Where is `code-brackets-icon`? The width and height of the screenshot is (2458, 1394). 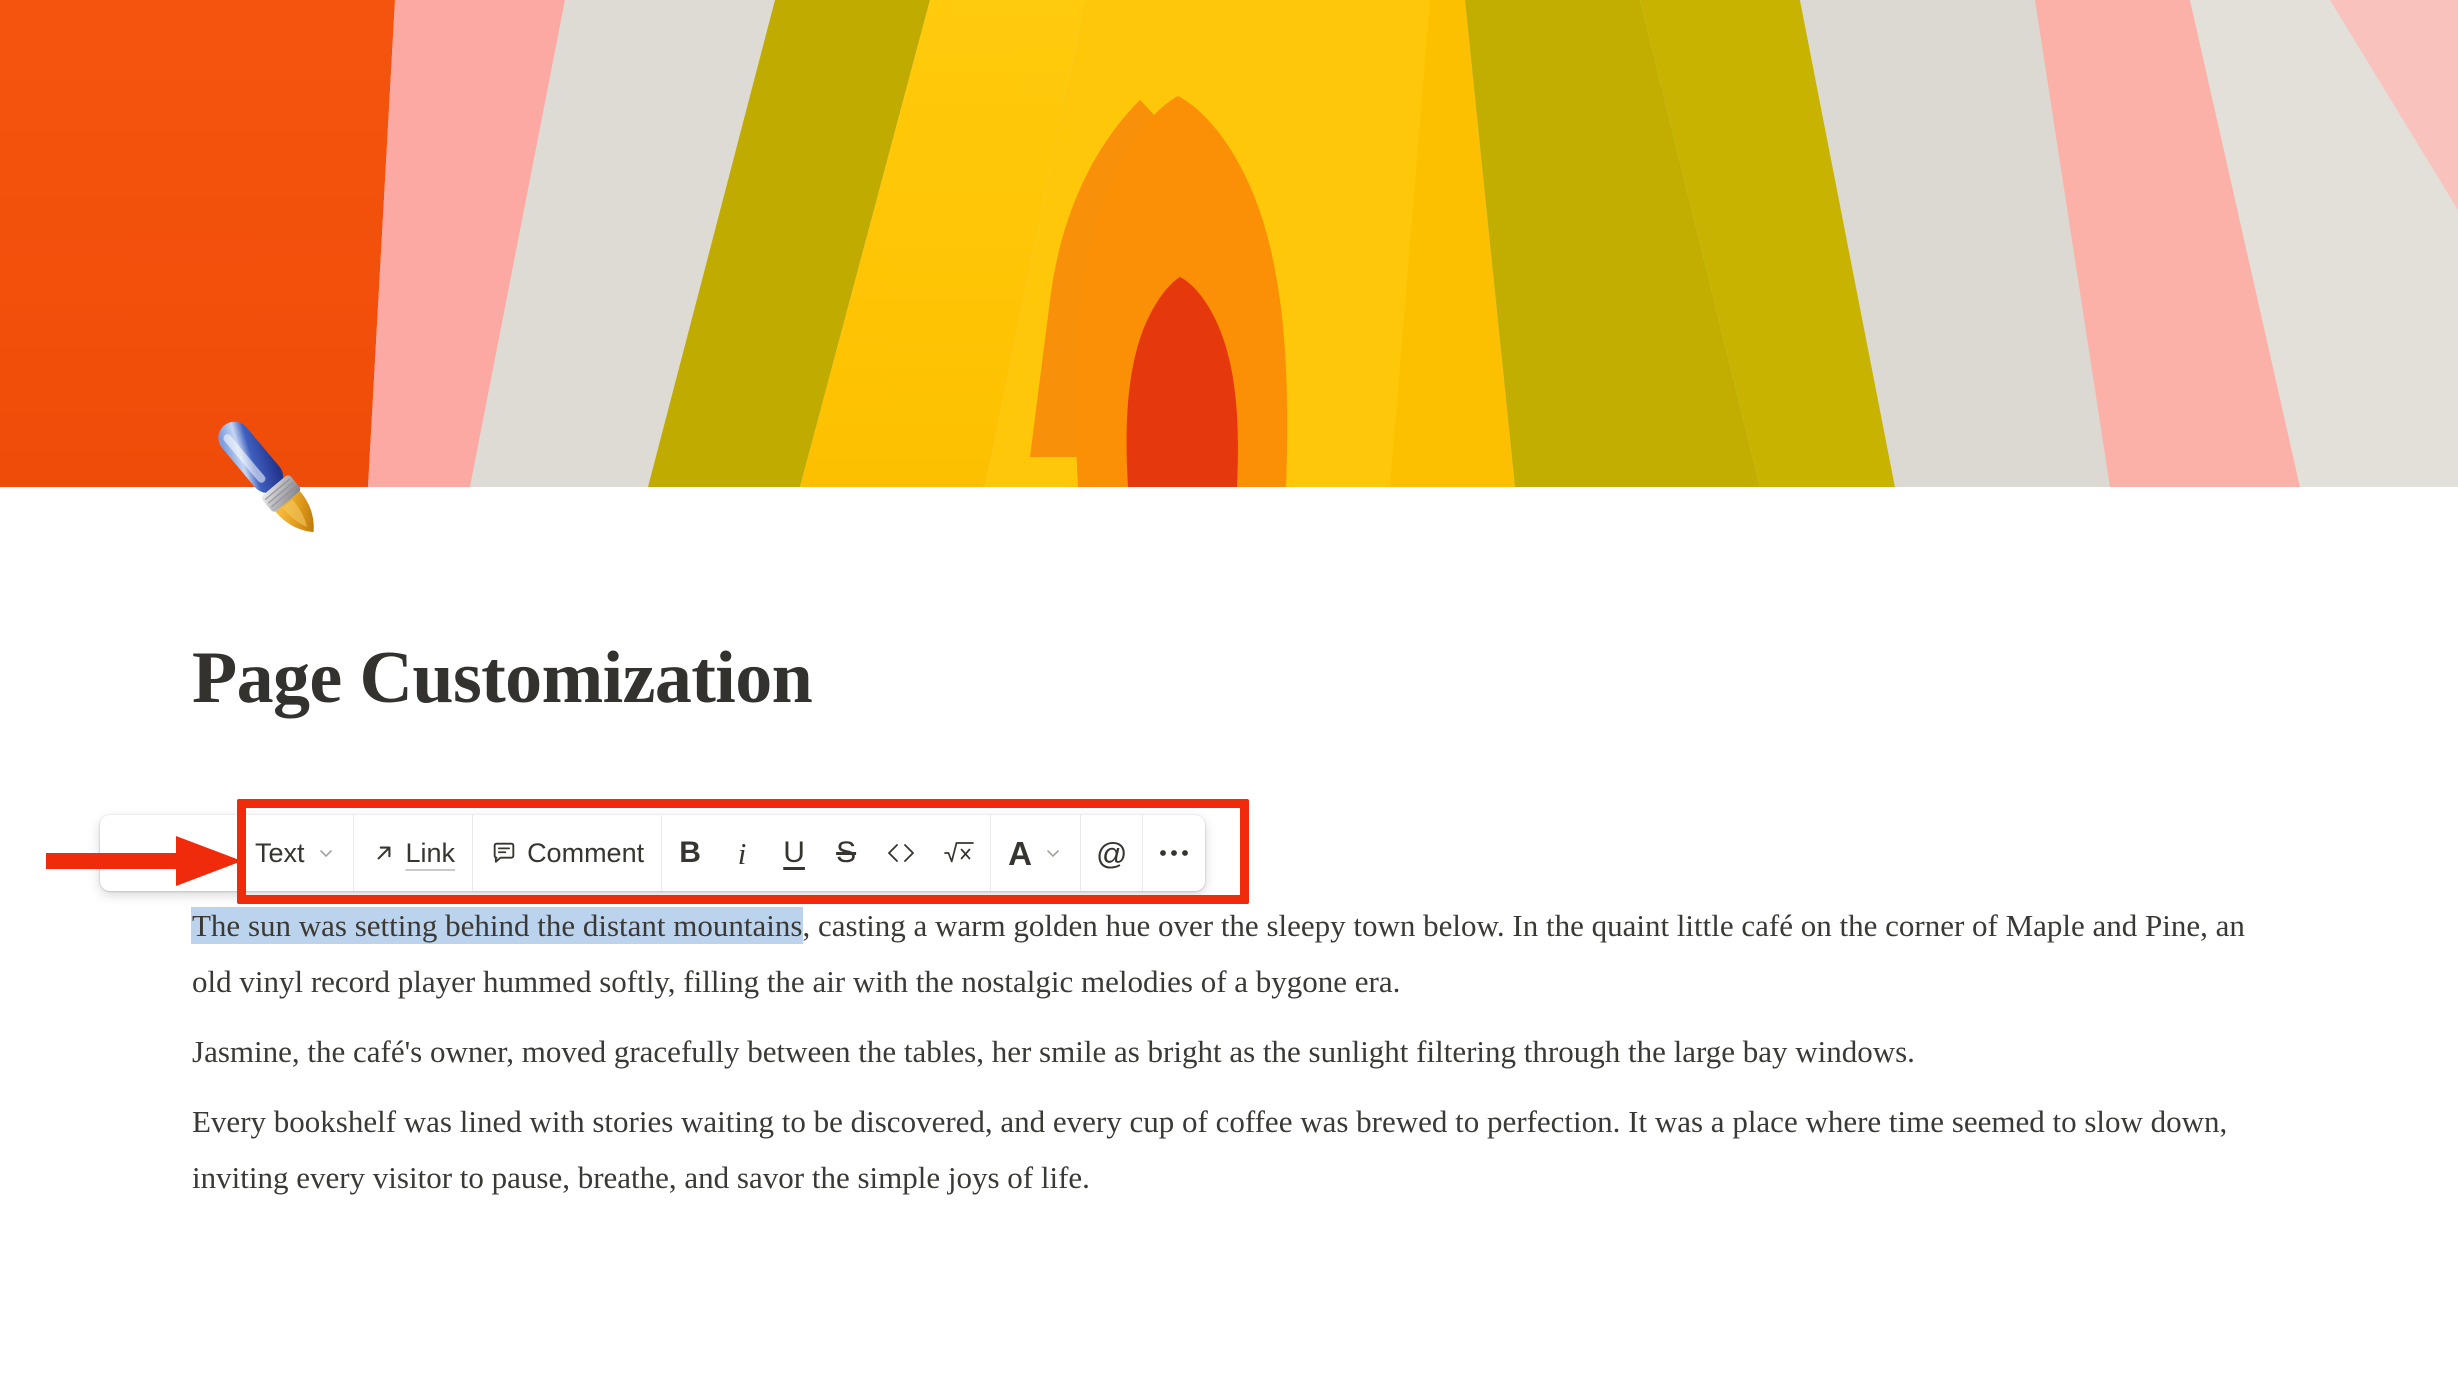 code-brackets-icon is located at coordinates (901, 853).